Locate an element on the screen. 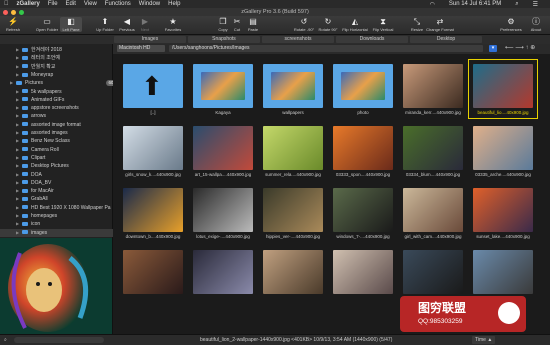 The height and width of the screenshot is (345, 550). search-icon: ⌕ is located at coordinates (516, 4).